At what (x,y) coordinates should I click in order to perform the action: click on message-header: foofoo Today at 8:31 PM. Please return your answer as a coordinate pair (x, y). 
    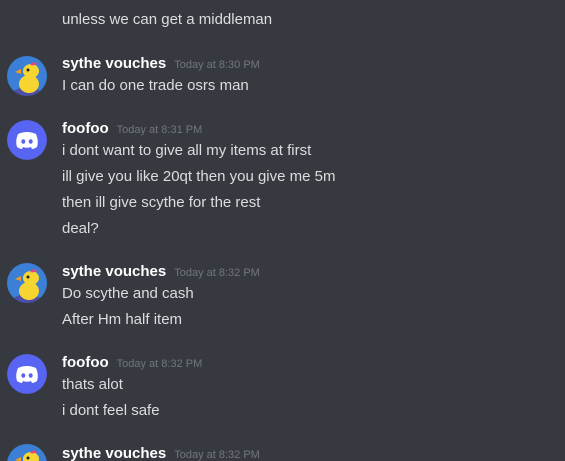
    Looking at the image, I should click on (132, 129).